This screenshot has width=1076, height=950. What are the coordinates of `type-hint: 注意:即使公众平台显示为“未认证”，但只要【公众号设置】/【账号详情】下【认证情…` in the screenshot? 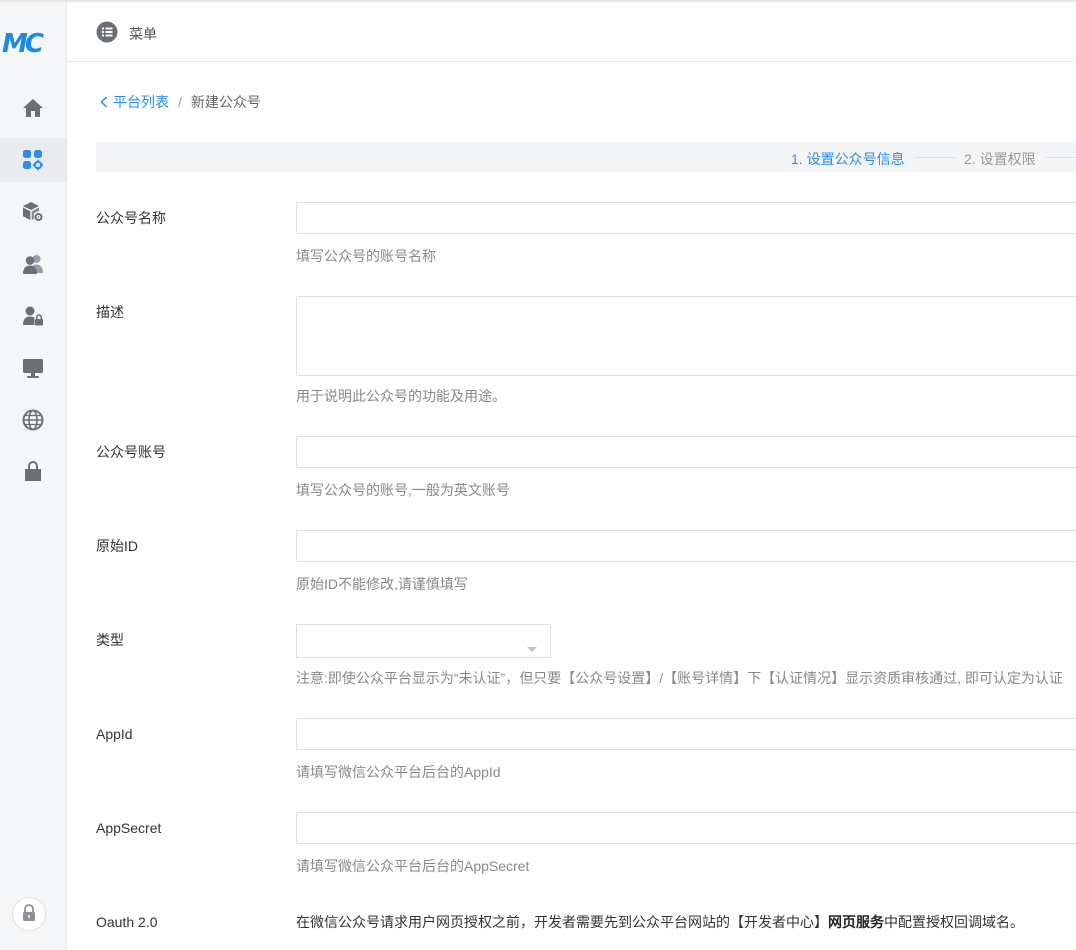 It's located at (679, 678).